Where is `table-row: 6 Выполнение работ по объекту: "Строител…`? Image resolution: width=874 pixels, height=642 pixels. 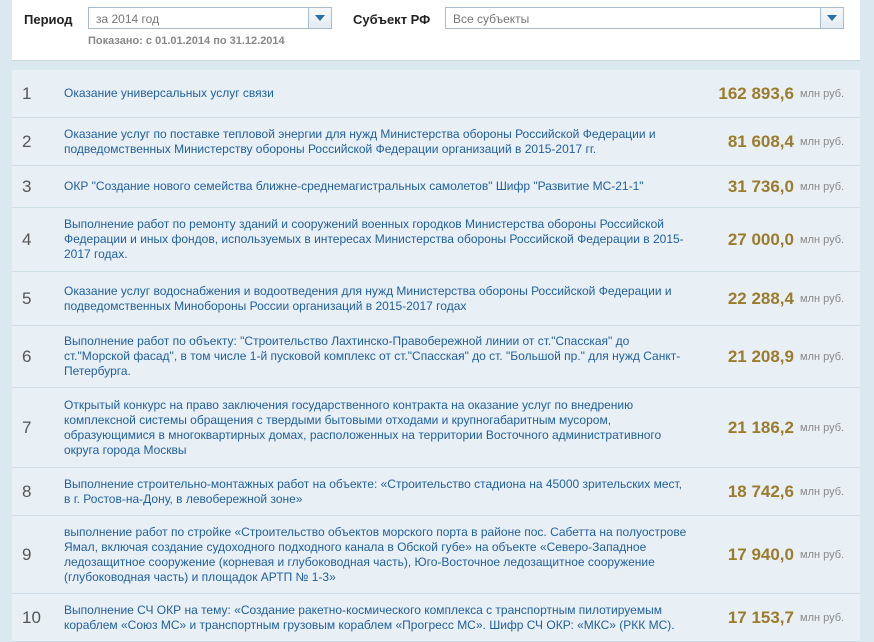
table-row: 6 Выполнение работ по объекту: "Строител… is located at coordinates (436, 357).